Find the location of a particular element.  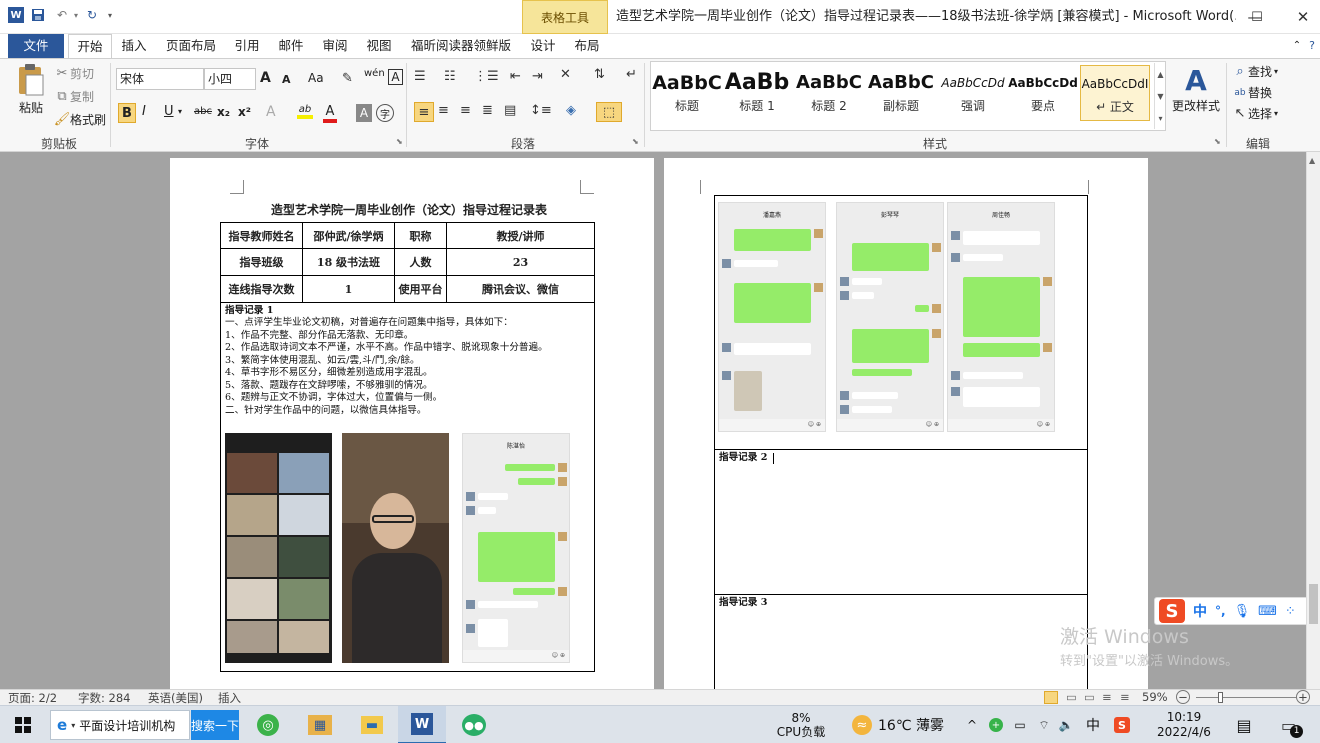

styles-scroll-buttons: ▲ ▼ ▾ is located at coordinates (1160, 96).